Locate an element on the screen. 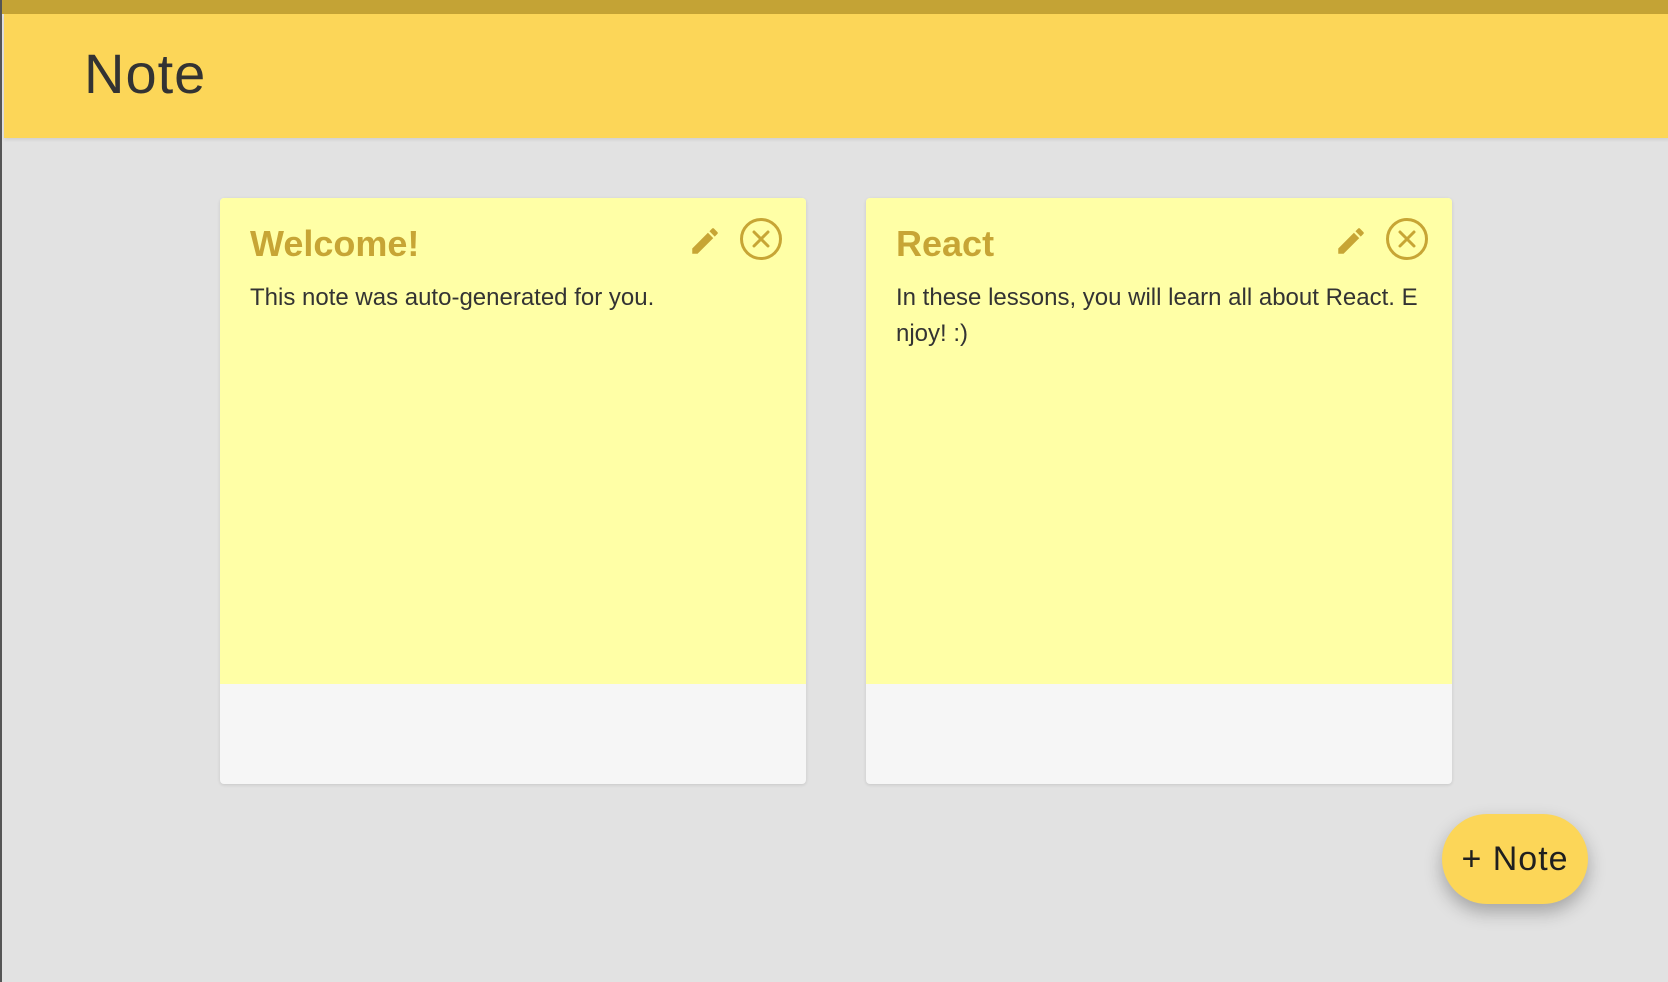  app-title: Note is located at coordinates (145, 73).